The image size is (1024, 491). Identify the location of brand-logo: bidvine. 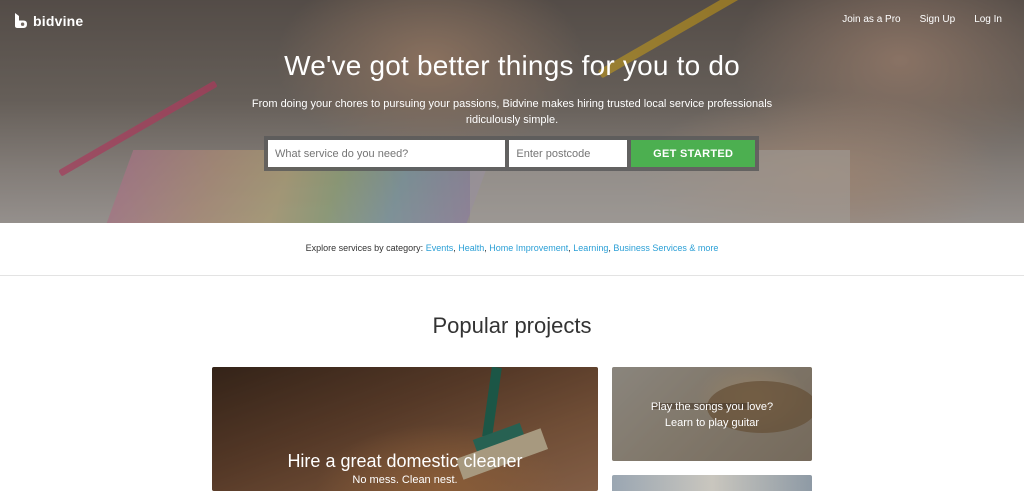
(48, 20).